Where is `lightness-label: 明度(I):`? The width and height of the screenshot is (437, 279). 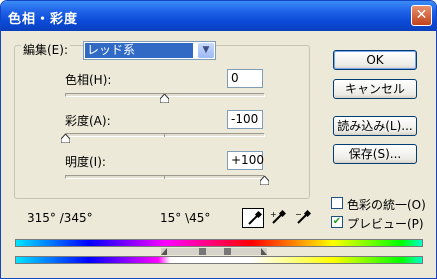
lightness-label: 明度(I): is located at coordinates (85, 162).